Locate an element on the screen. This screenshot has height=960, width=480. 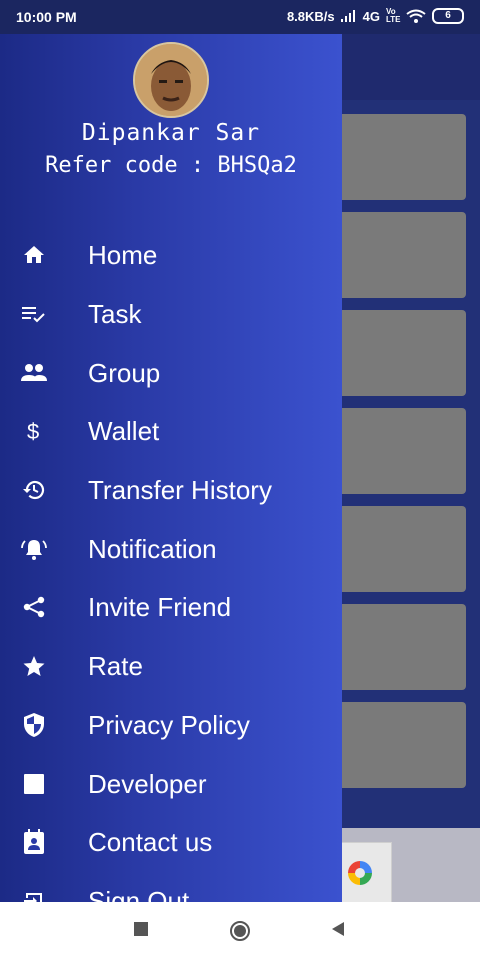
menu-label: Developer is located at coordinates (147, 783).